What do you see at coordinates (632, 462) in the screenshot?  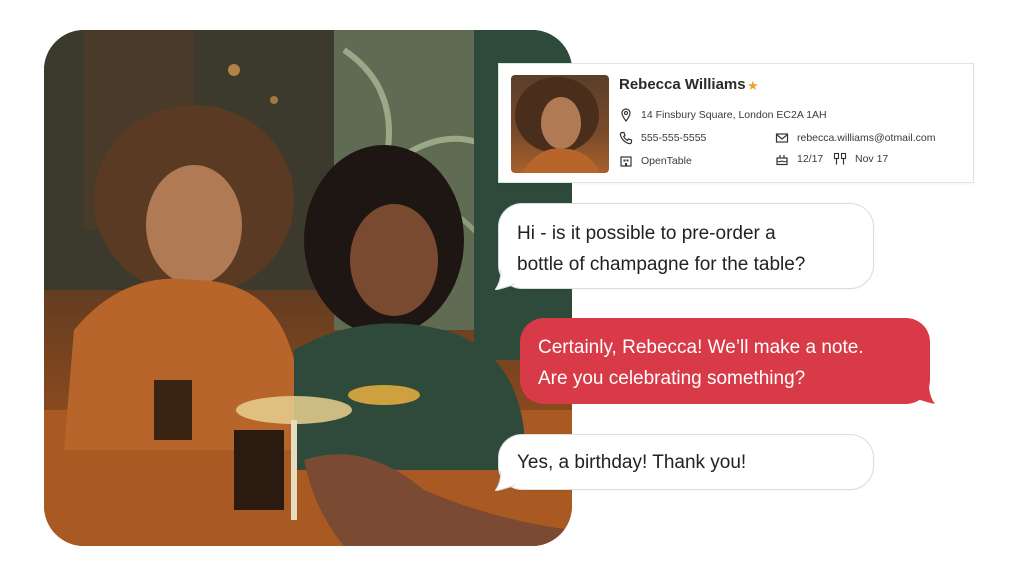 I see `message-line: Yes, a birthday! Thank you!` at bounding box center [632, 462].